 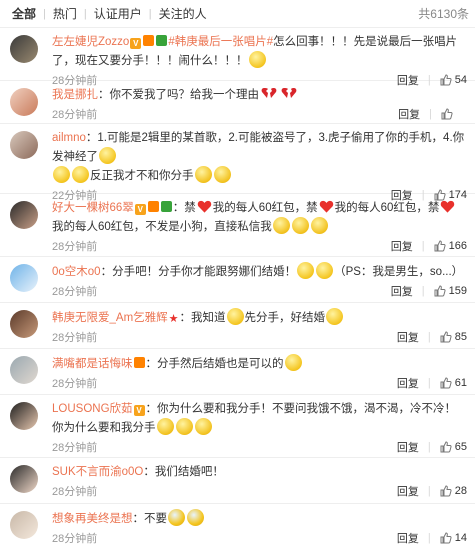 What do you see at coordinates (198, 272) in the screenshot?
I see `comment-text: ：分手吧！分手你才能跟努娜们结婚！` at bounding box center [198, 272].